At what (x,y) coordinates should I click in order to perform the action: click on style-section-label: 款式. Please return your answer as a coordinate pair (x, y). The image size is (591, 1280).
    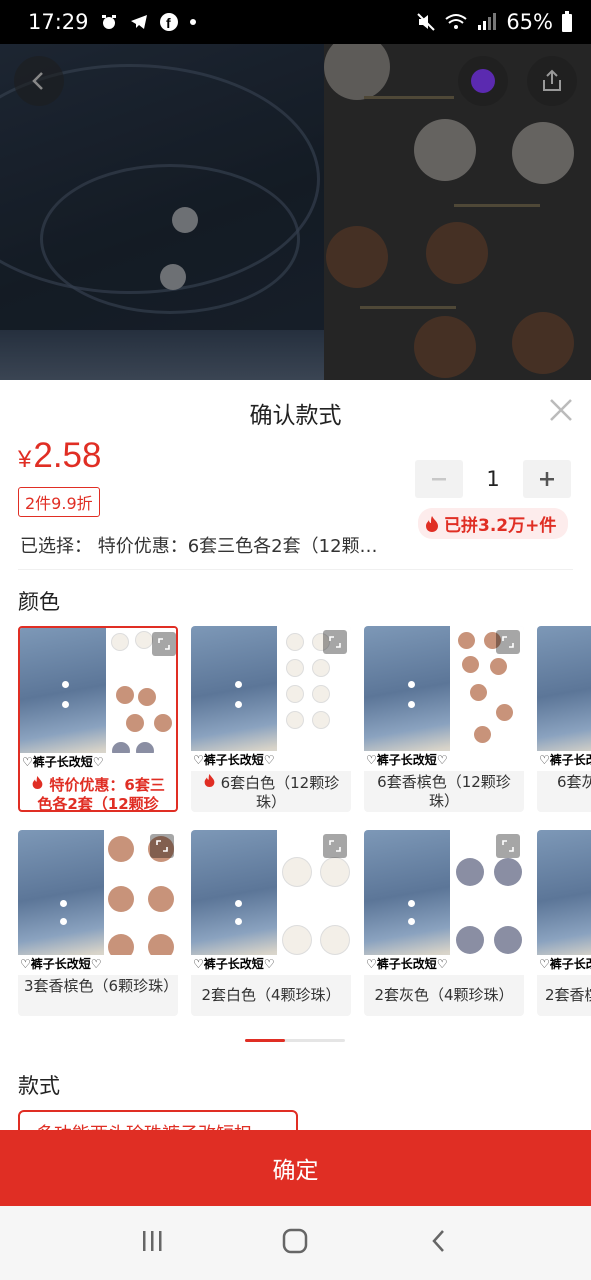
    Looking at the image, I should click on (39, 1086).